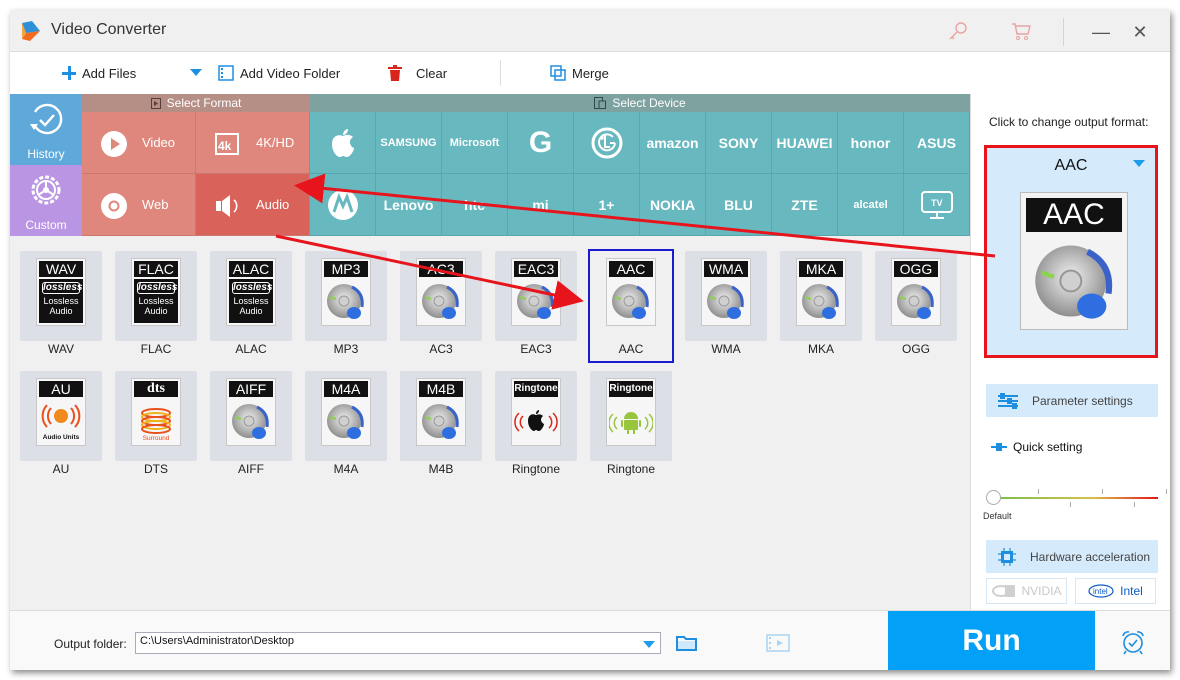  Describe the element at coordinates (673, 143) in the screenshot. I see `device-amazon: amazon` at that location.